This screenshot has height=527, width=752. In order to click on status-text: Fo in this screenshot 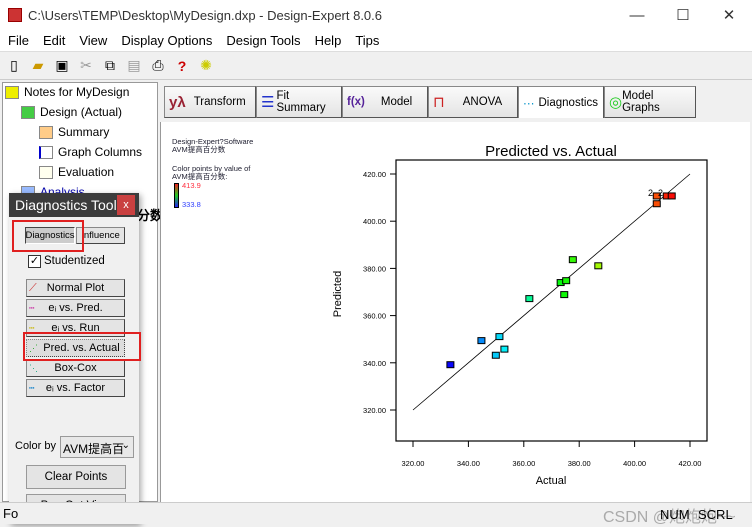, I will do `click(11, 513)`.